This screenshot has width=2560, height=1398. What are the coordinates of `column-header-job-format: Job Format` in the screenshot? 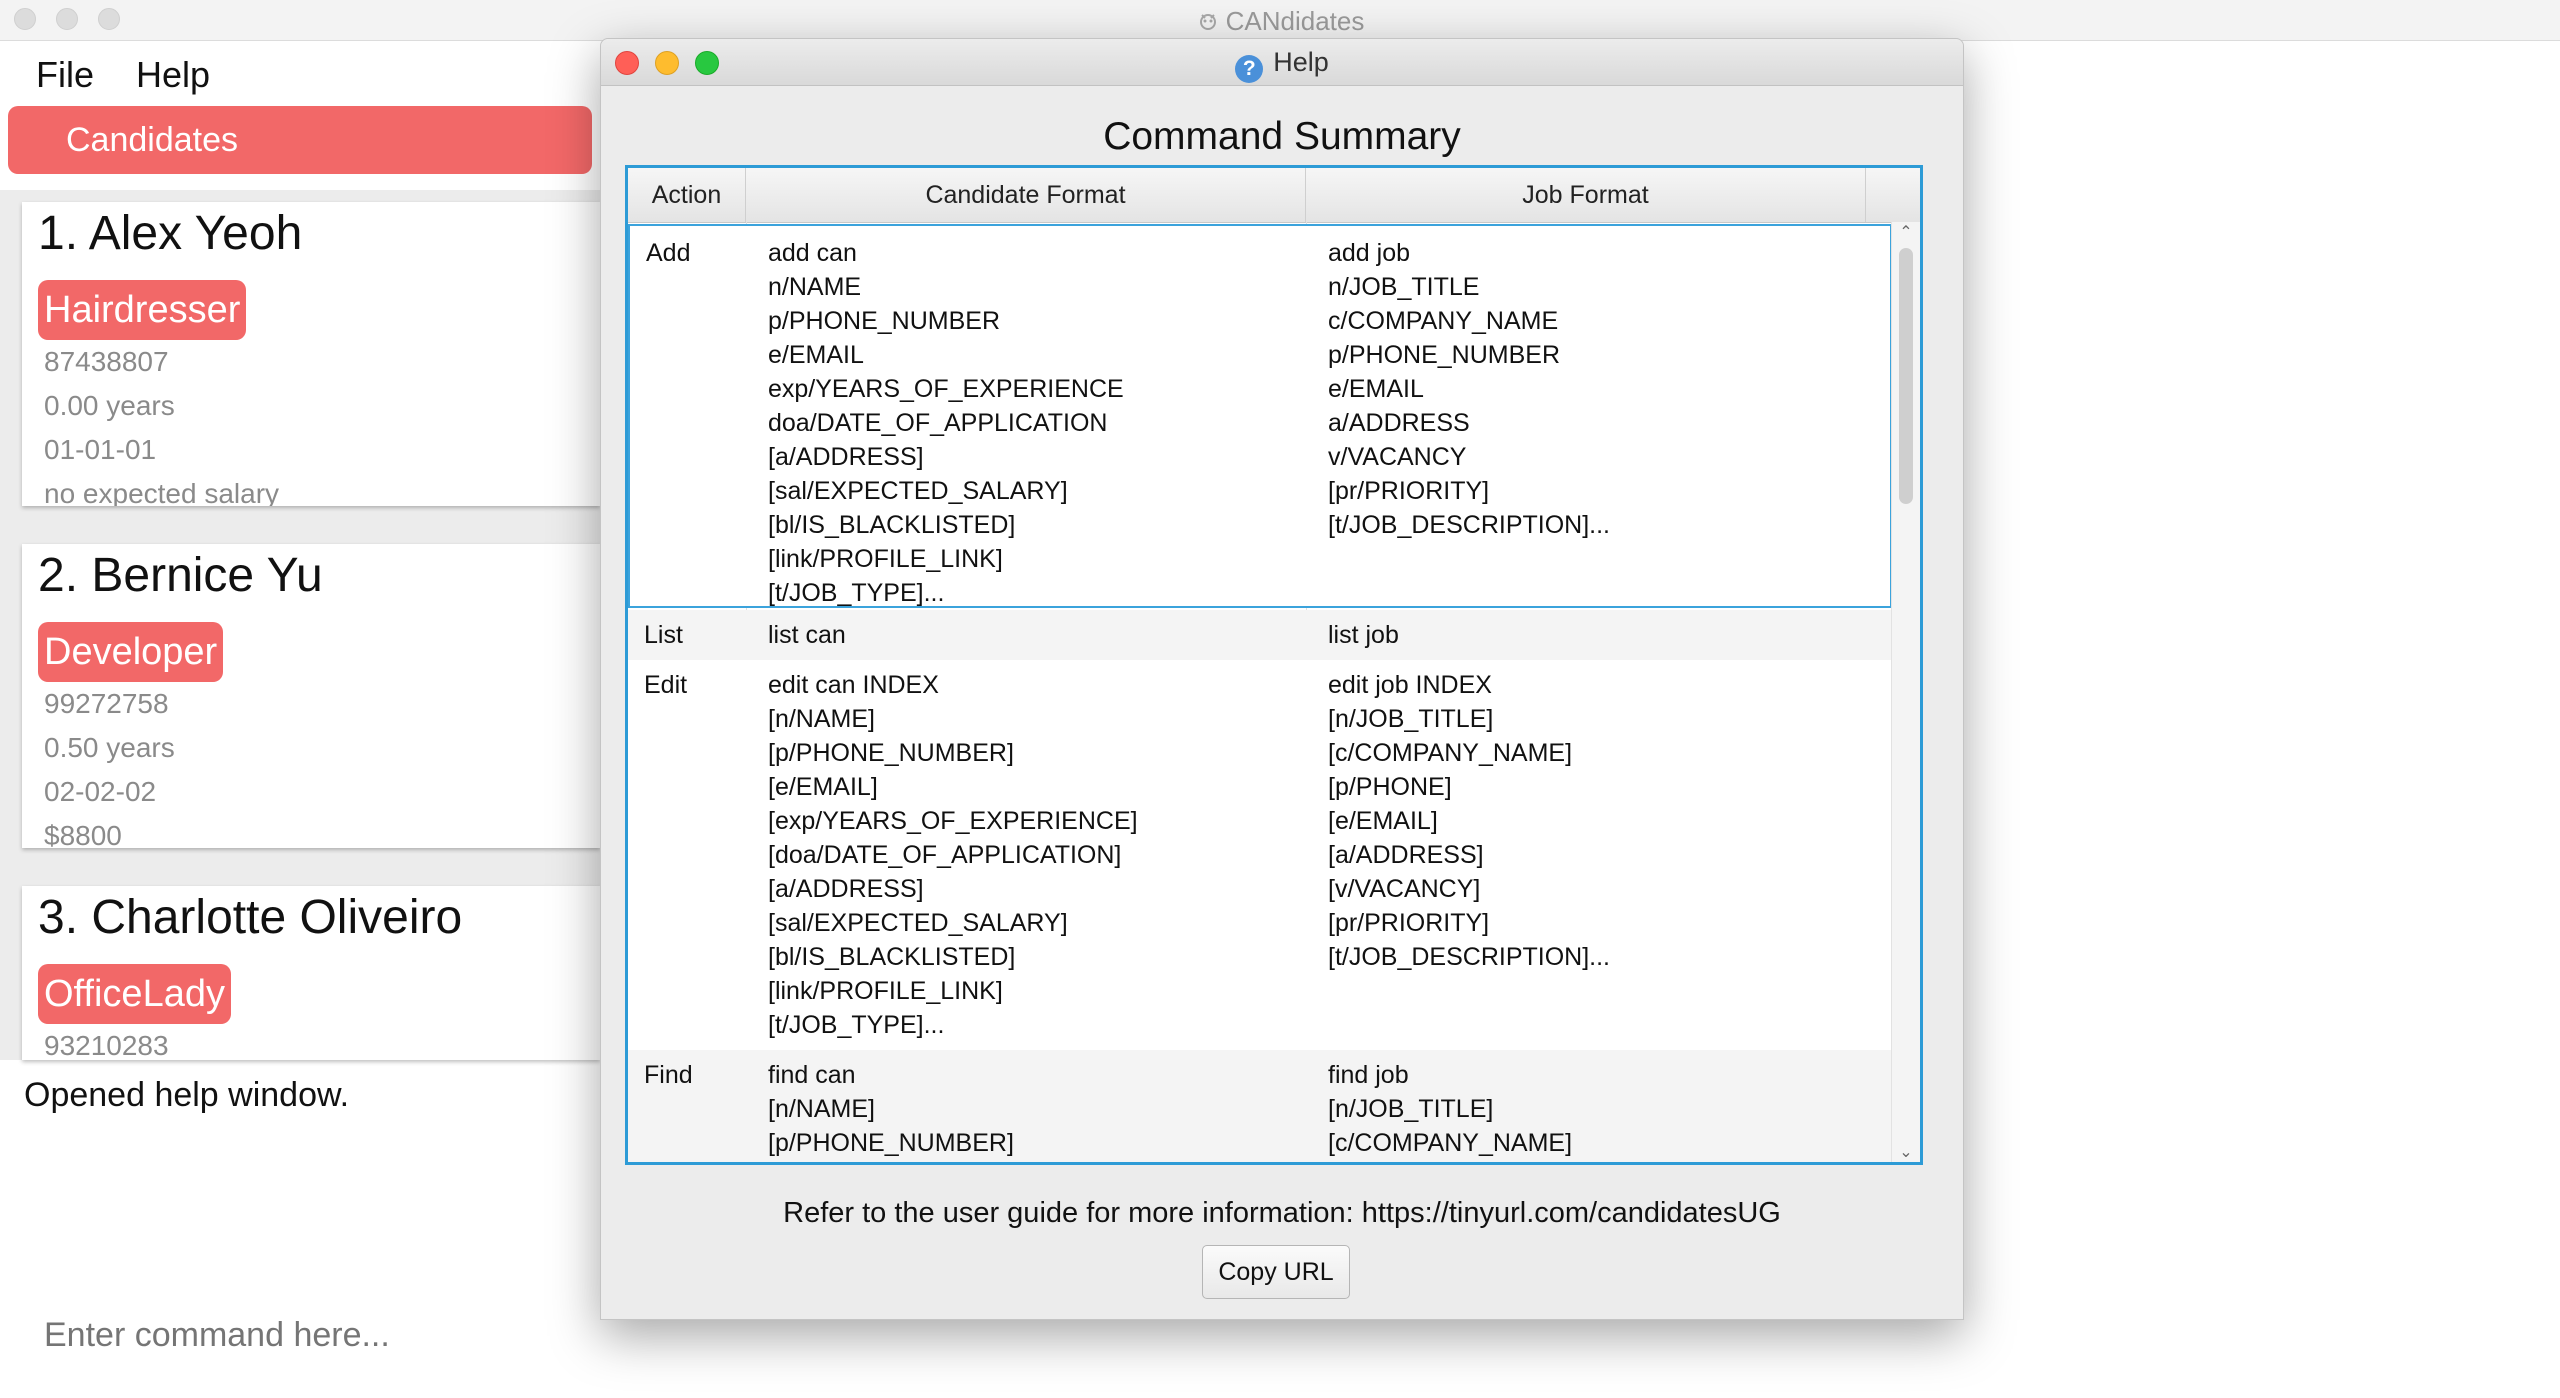 It's located at (1586, 195).